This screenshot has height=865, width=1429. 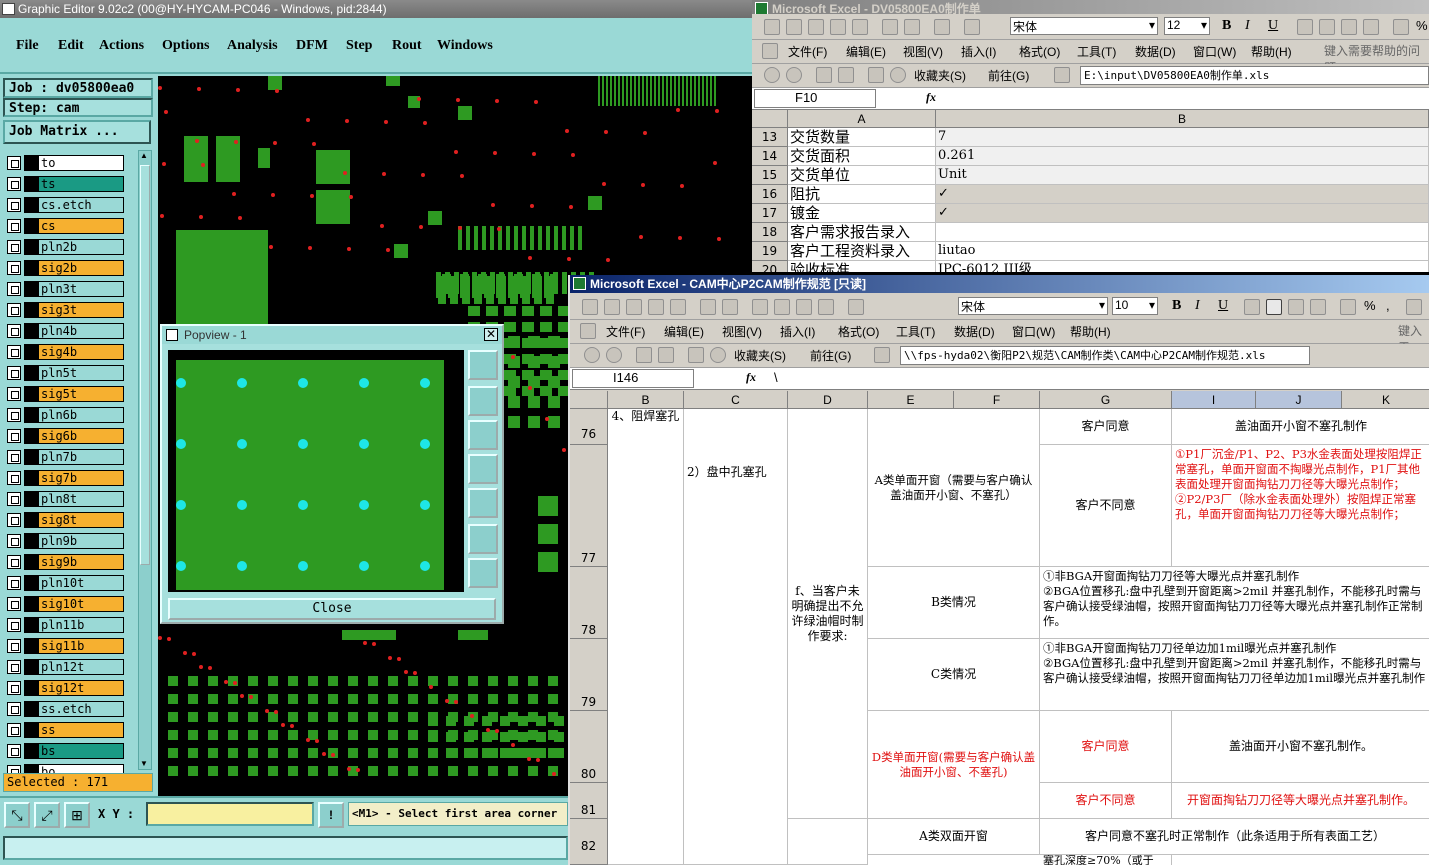 What do you see at coordinates (465, 46) in the screenshot?
I see `menu-windows: Windows` at bounding box center [465, 46].